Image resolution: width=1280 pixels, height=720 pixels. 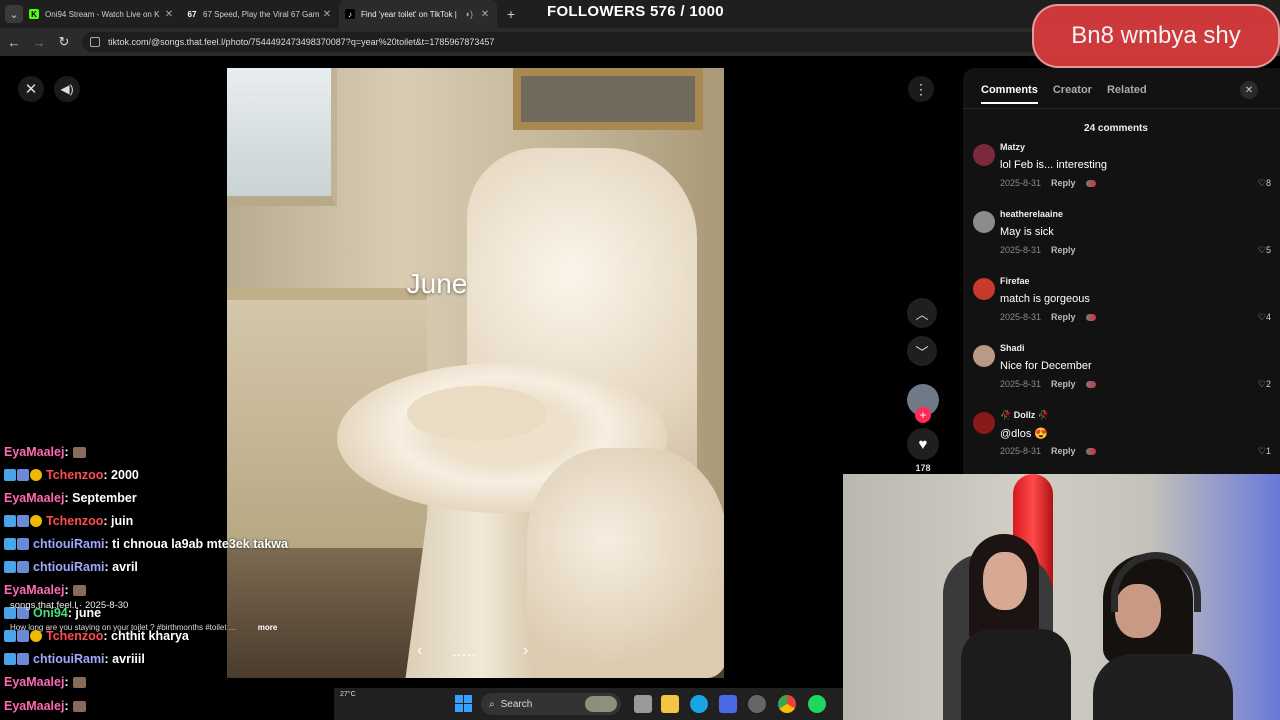 I want to click on close-panel-icon: ✕, so click(x=1249, y=90).